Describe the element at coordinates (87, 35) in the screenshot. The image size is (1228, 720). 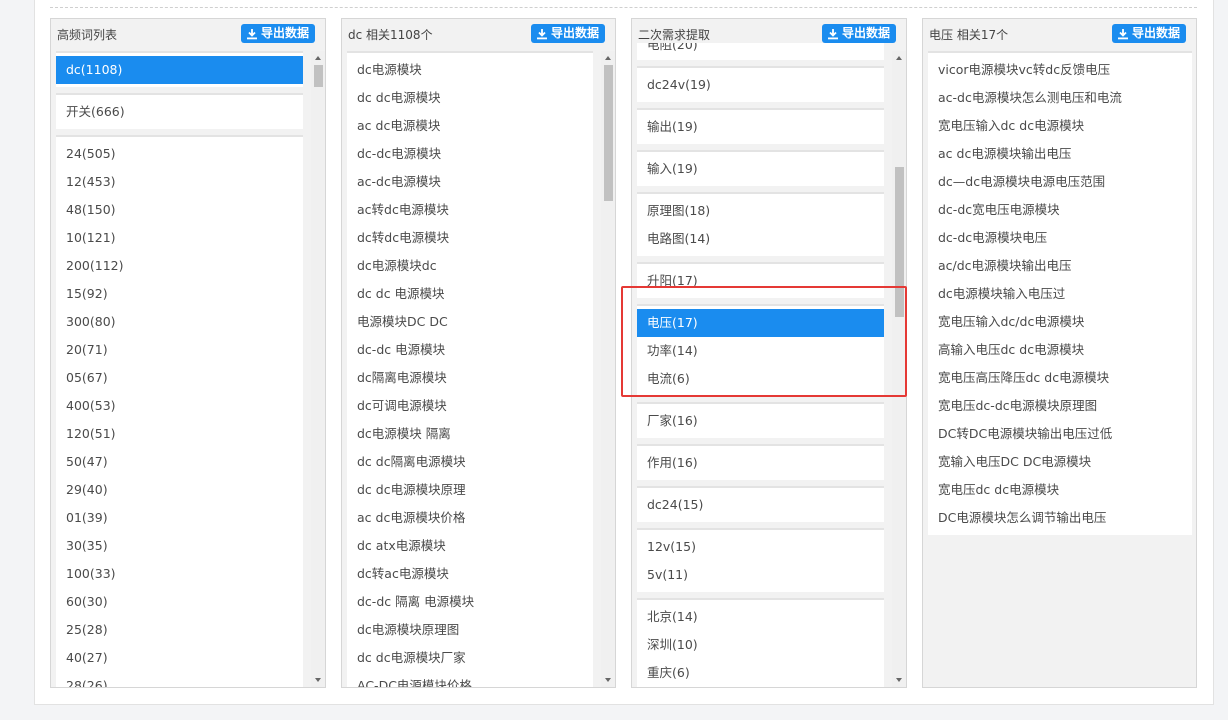
I see `panel-title: 高频词列表` at that location.